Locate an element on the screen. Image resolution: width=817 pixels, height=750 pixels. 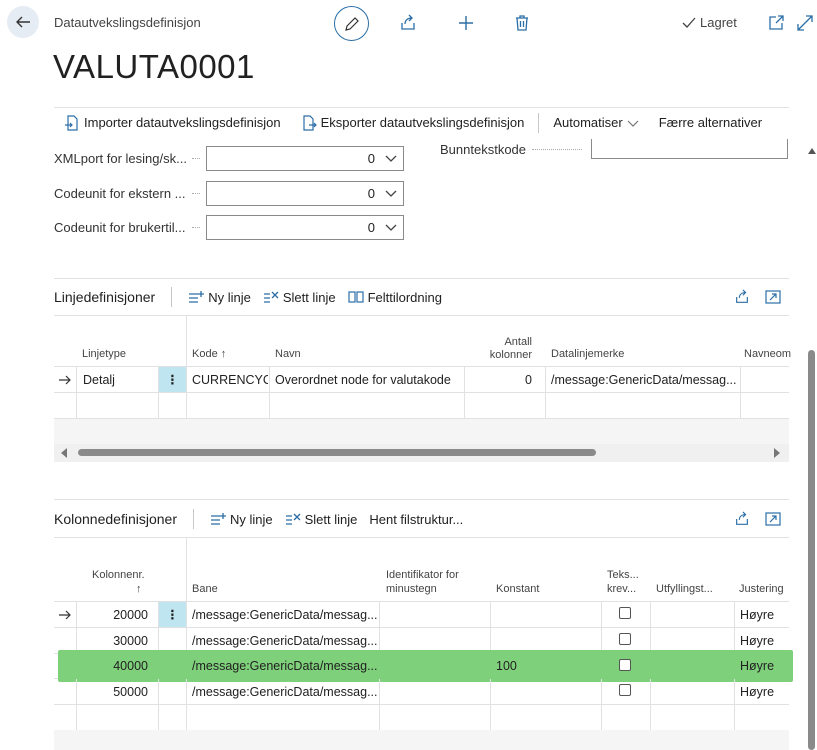
field-mapping-label: Felttilordning is located at coordinates (404, 297).